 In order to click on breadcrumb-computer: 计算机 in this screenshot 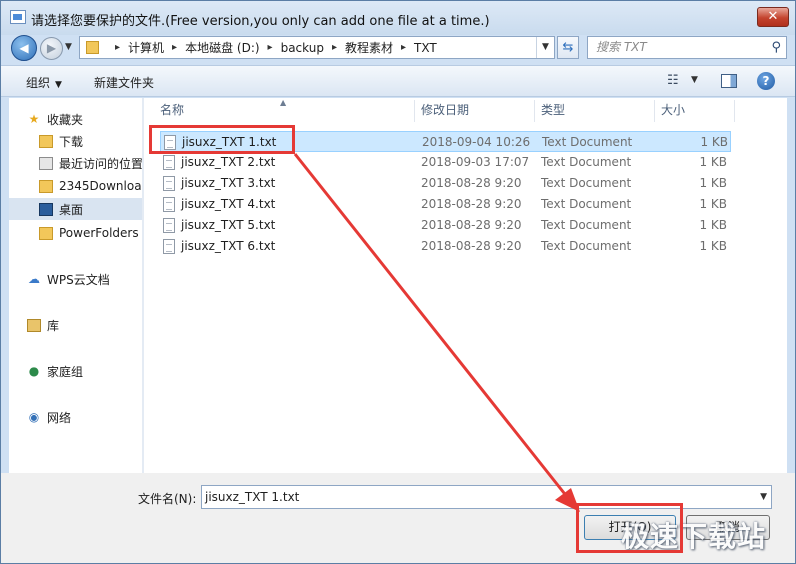, I will do `click(146, 47)`.